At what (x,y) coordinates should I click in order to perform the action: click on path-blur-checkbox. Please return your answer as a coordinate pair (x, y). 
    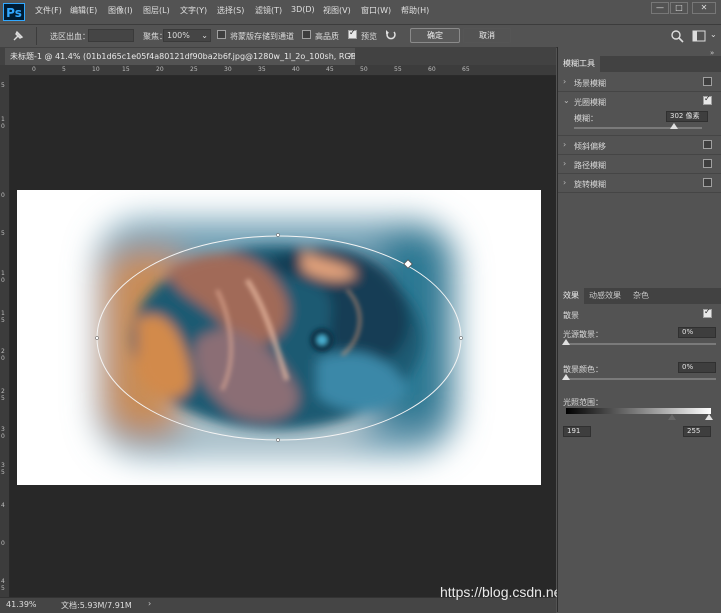
    Looking at the image, I should click on (707, 163).